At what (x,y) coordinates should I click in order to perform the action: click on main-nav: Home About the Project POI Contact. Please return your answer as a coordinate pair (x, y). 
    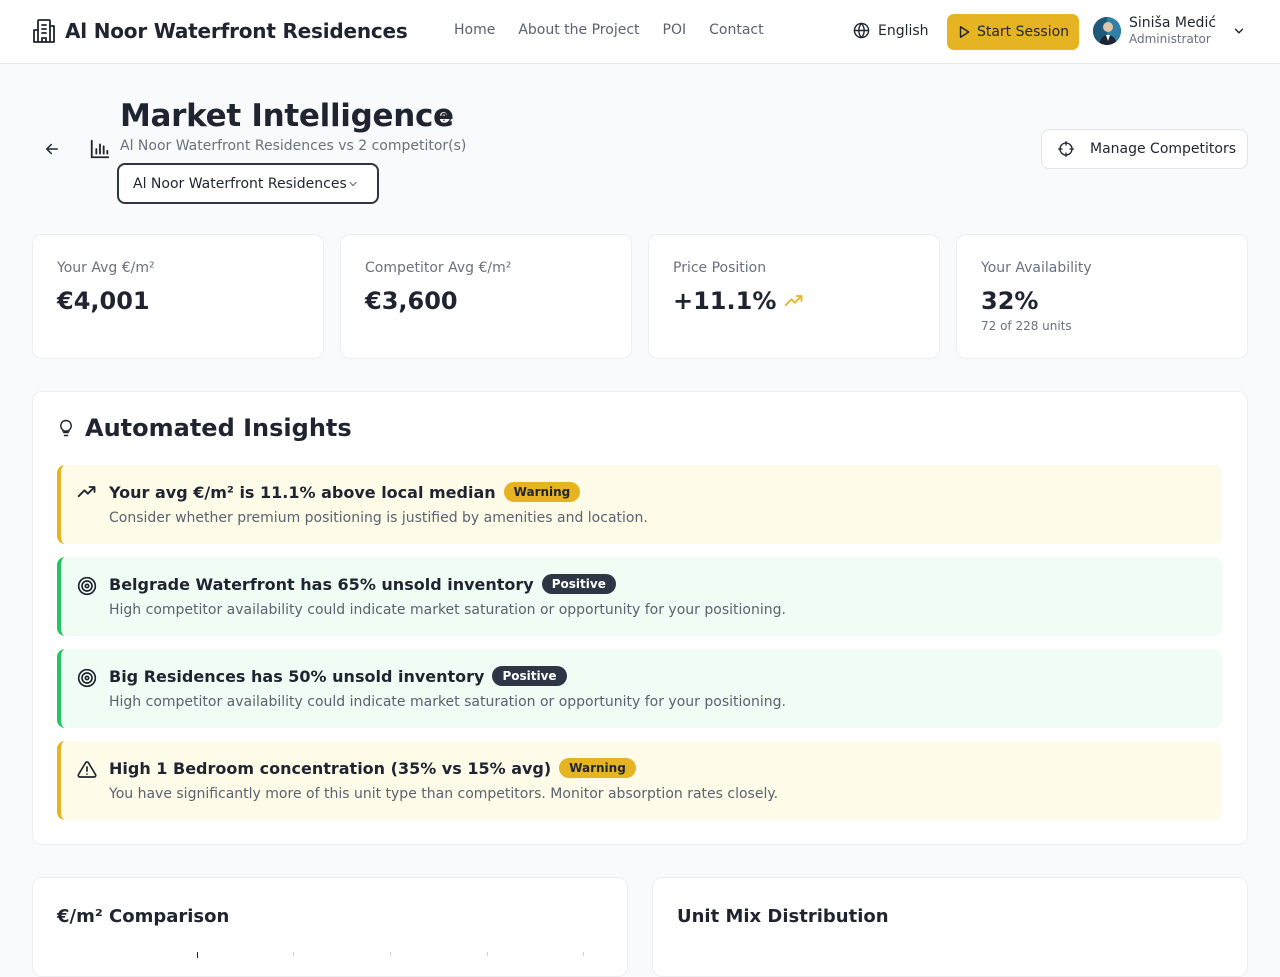
    Looking at the image, I should click on (620, 30).